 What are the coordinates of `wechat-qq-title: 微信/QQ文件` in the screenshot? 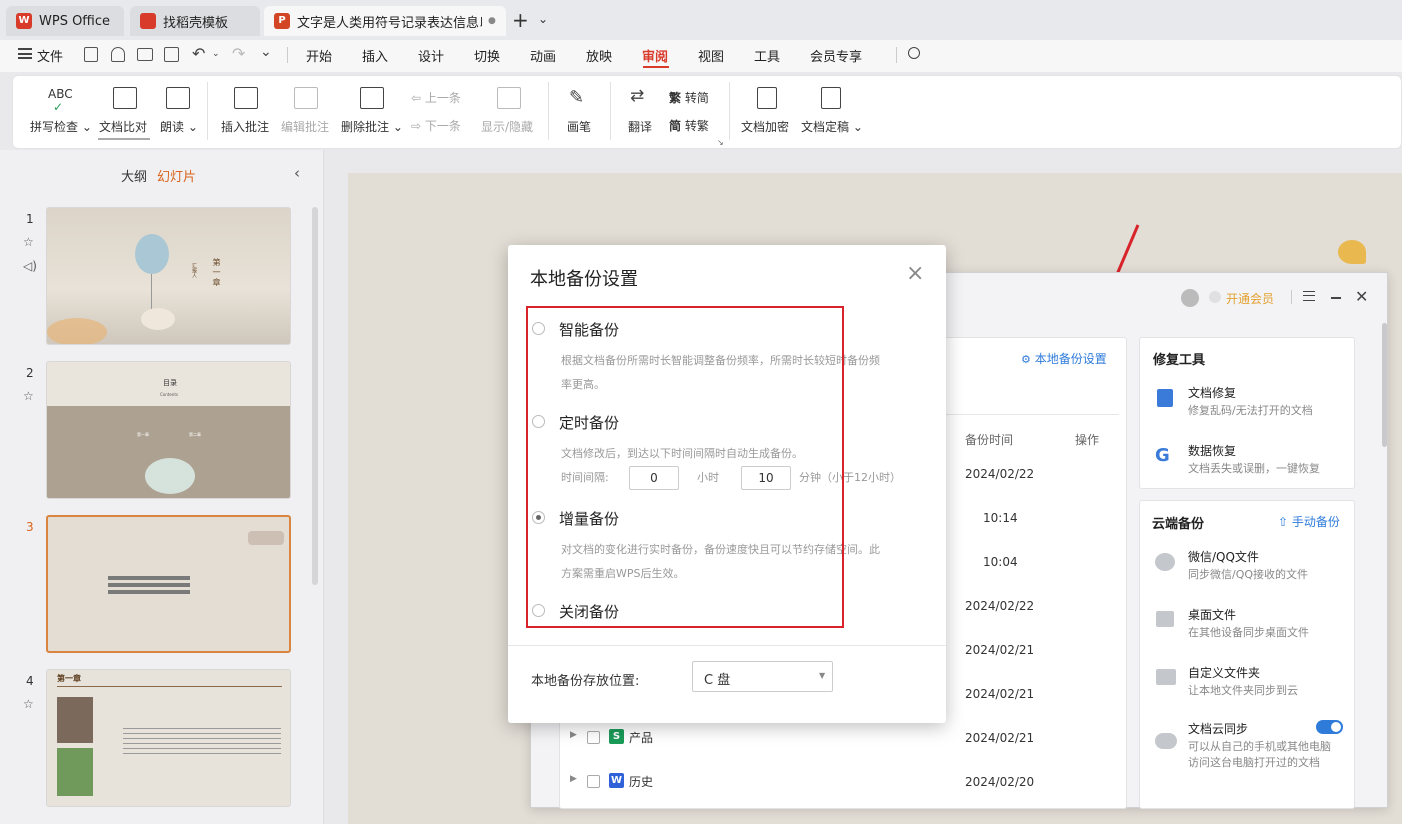 It's located at (1223, 556).